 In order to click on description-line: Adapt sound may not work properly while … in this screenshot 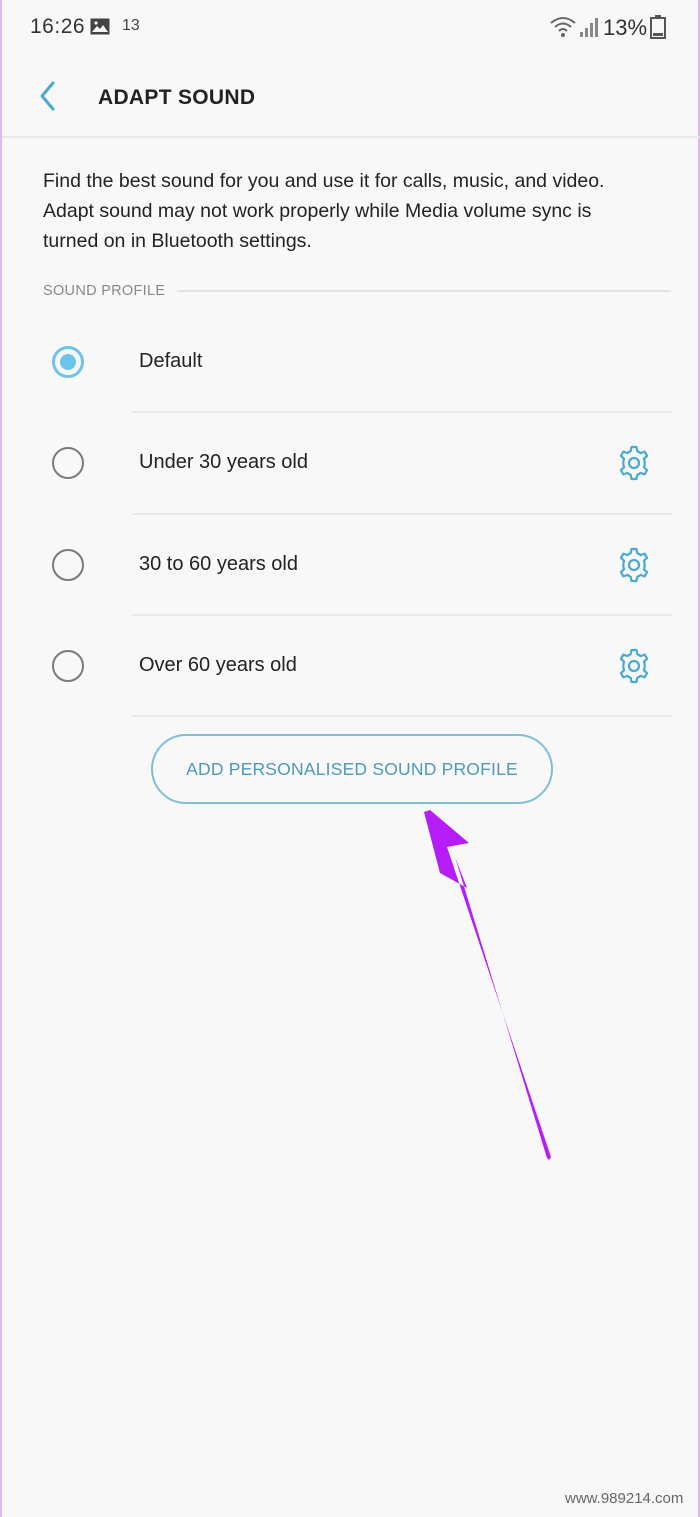, I will do `click(317, 211)`.